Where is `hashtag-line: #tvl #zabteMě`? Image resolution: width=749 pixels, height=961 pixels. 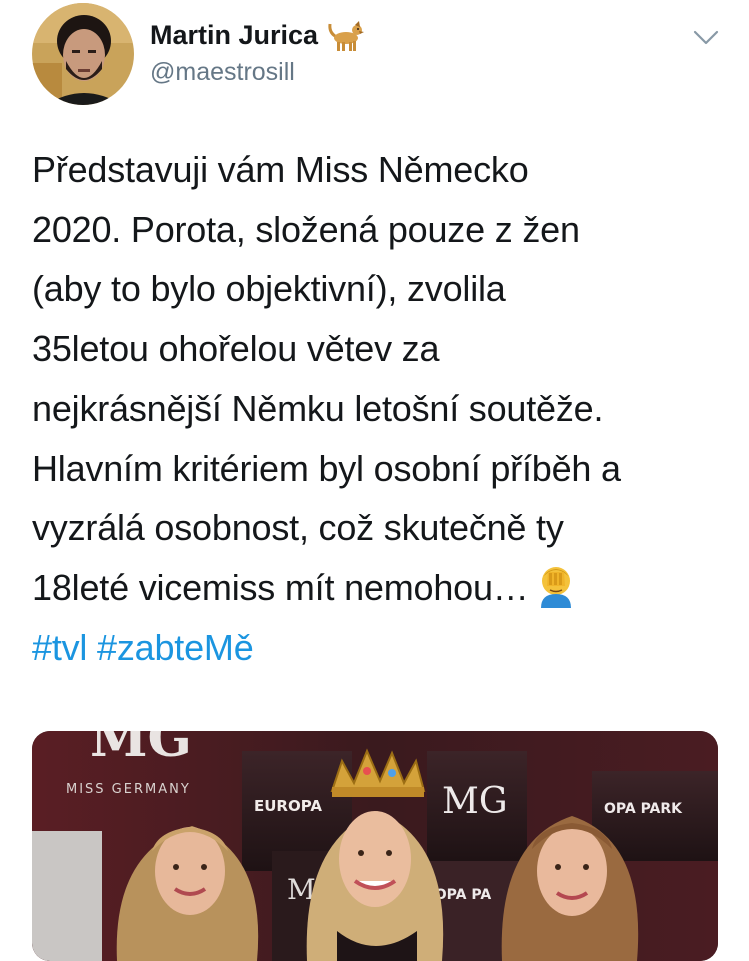
hashtag-line: #tvl #zabteMě is located at coordinates (382, 648).